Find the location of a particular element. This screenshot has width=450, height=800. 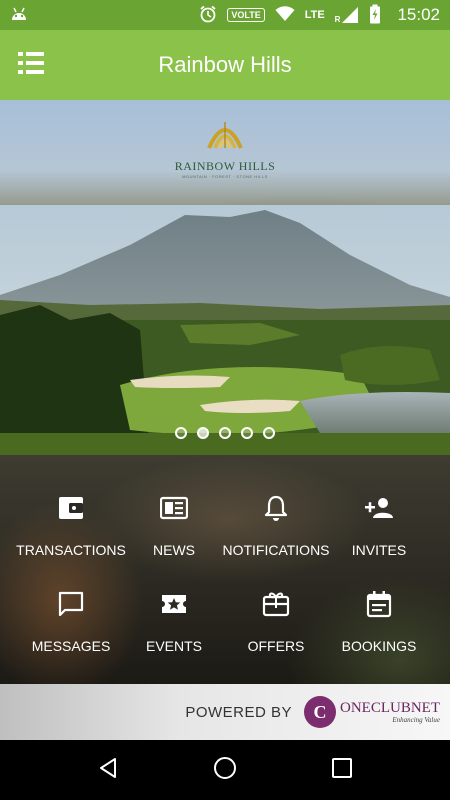

oneclubnet-logo: C ONECLUBNET Enhancing Value is located at coordinates (372, 712).